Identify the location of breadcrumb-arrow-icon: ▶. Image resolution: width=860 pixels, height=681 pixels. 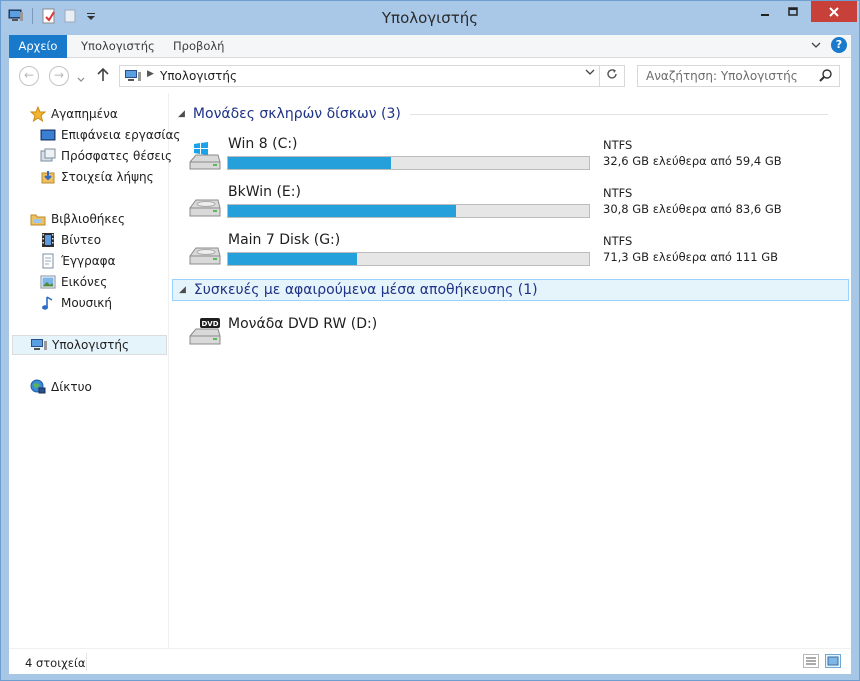
(150, 74).